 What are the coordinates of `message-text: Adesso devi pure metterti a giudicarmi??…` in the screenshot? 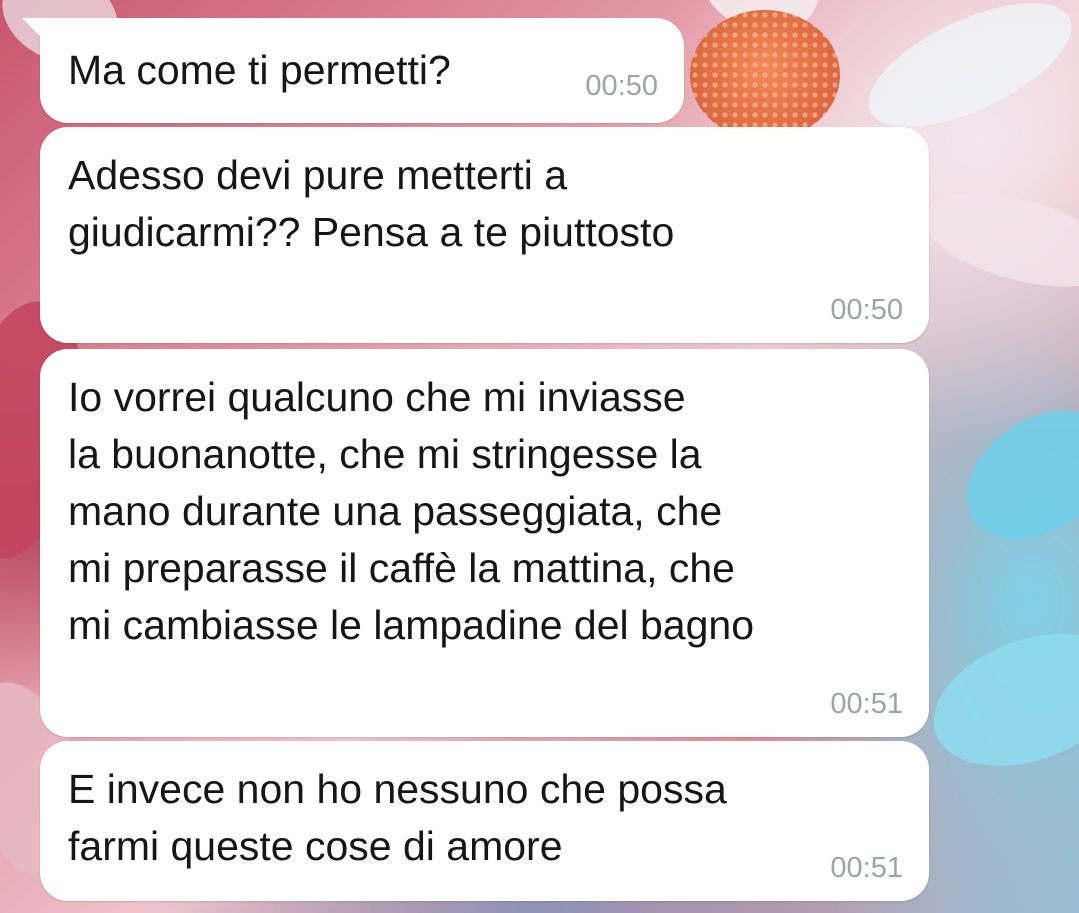 It's located at (371, 203).